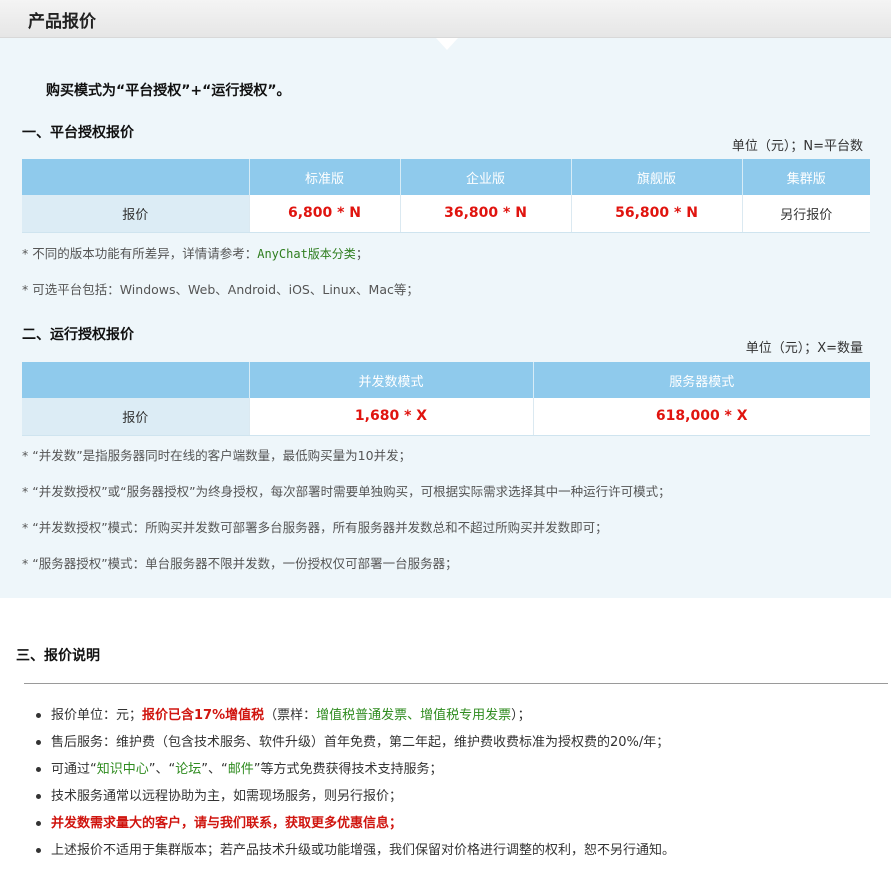 The image size is (891, 878). What do you see at coordinates (391, 417) in the screenshot?
I see `concurrency-price: 1,680 * X` at bounding box center [391, 417].